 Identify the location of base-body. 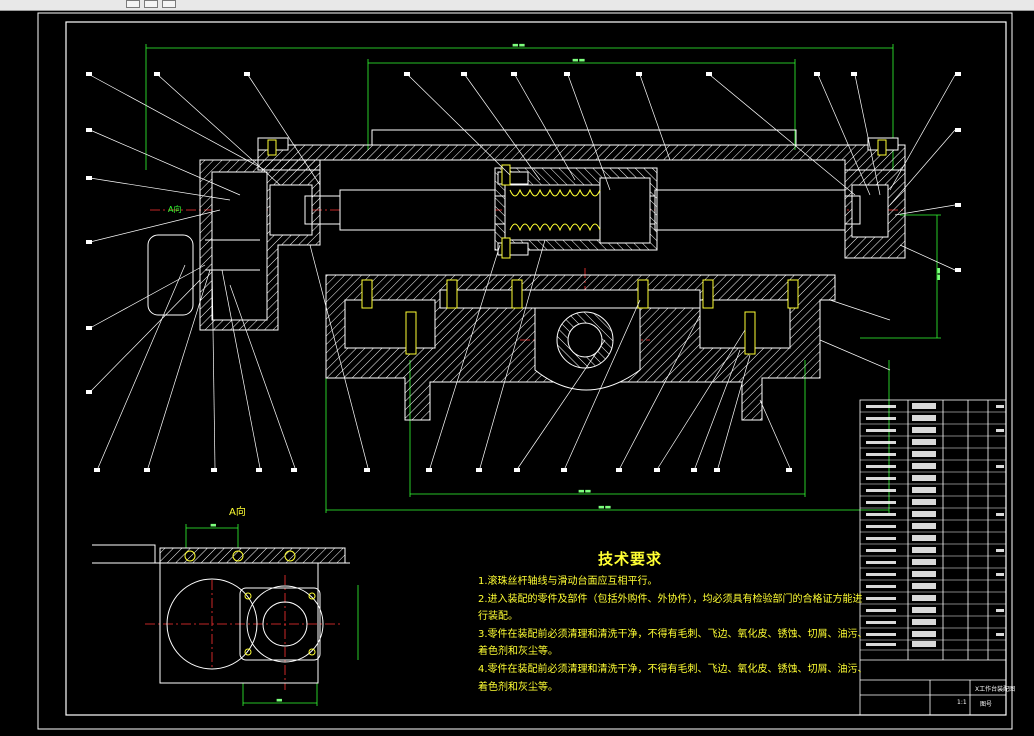
(580, 347).